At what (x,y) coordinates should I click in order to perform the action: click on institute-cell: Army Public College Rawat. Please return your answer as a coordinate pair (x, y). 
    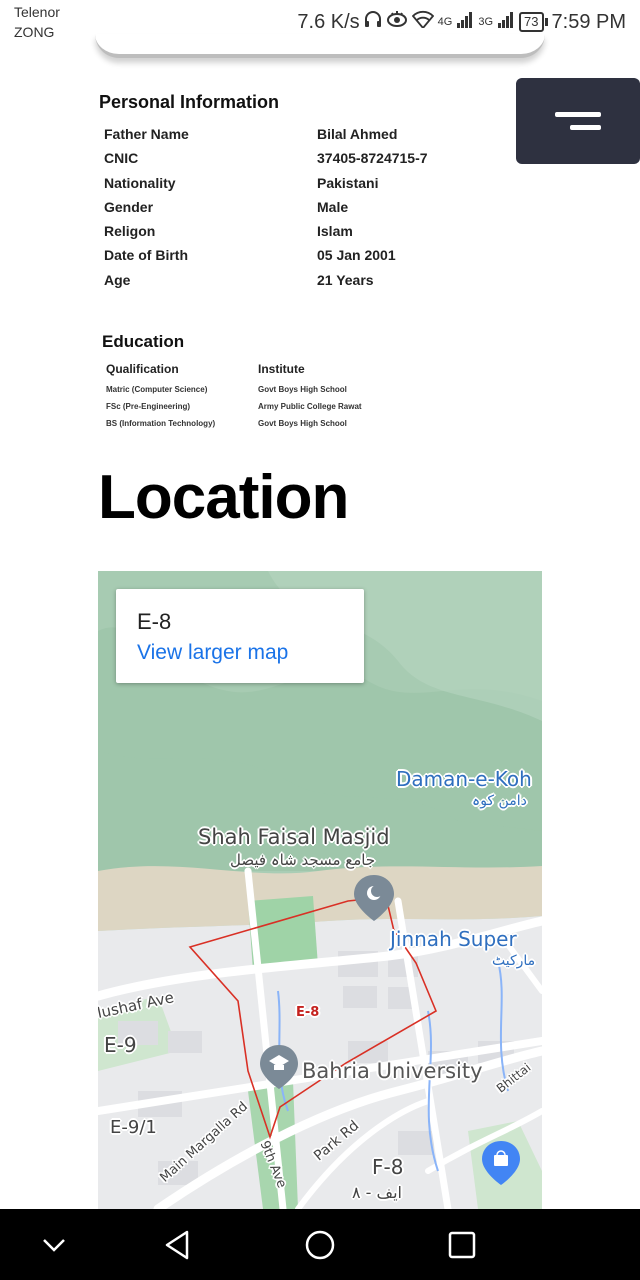
    Looking at the image, I should click on (310, 406).